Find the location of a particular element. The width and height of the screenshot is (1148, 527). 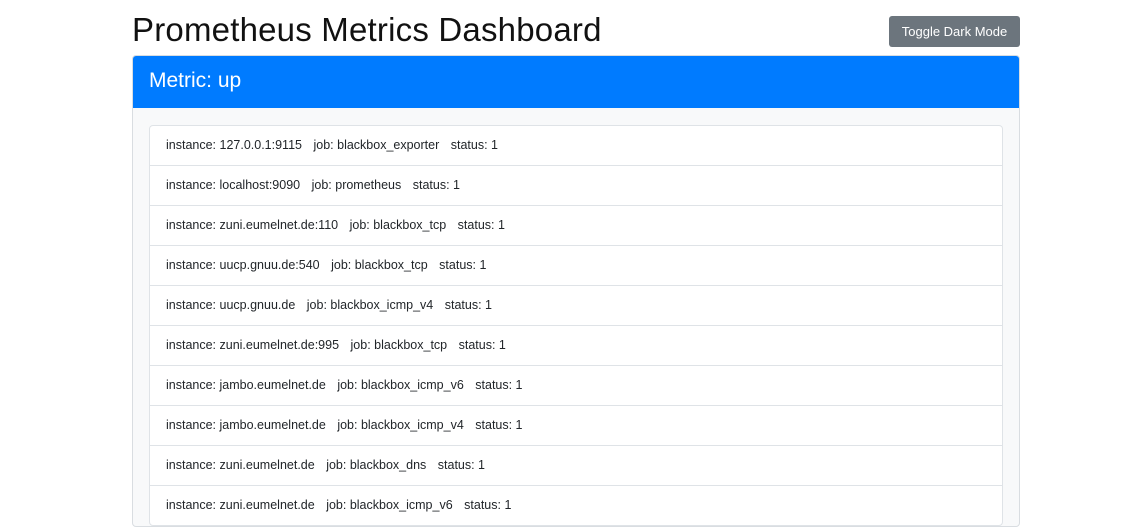

metric-instance: instance: uucp.gnuu.de:540 is located at coordinates (243, 265).